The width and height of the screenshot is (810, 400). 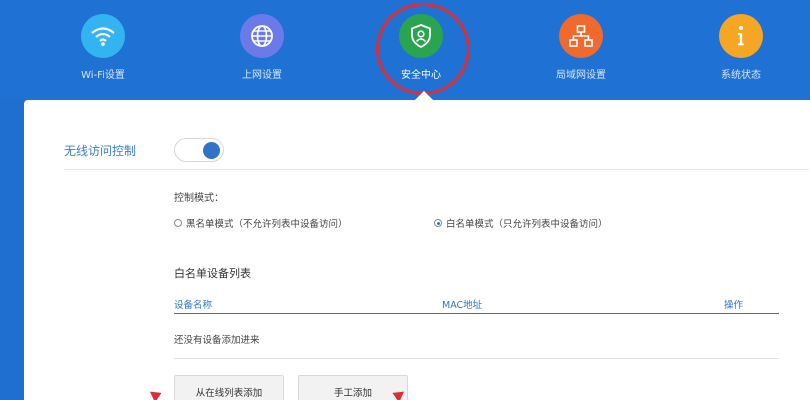 I want to click on add-from-online-list-button: 从在线列表添加, so click(x=229, y=387).